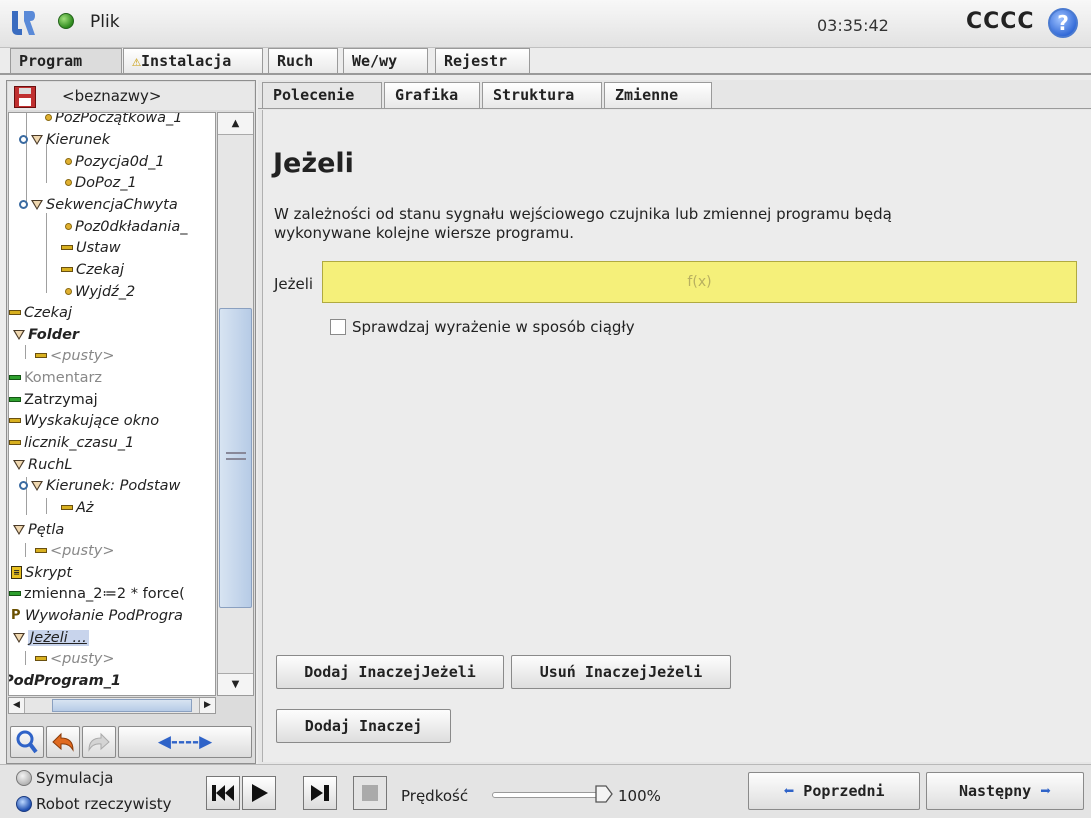  What do you see at coordinates (23, 23) in the screenshot?
I see `ur-logo-icon` at bounding box center [23, 23].